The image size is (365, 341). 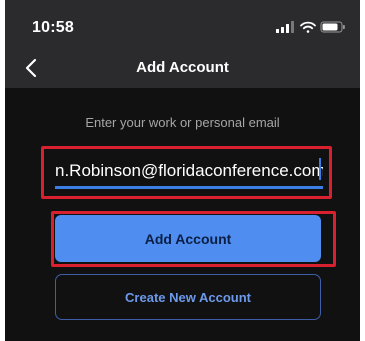 I want to click on email-underline, so click(x=189, y=187).